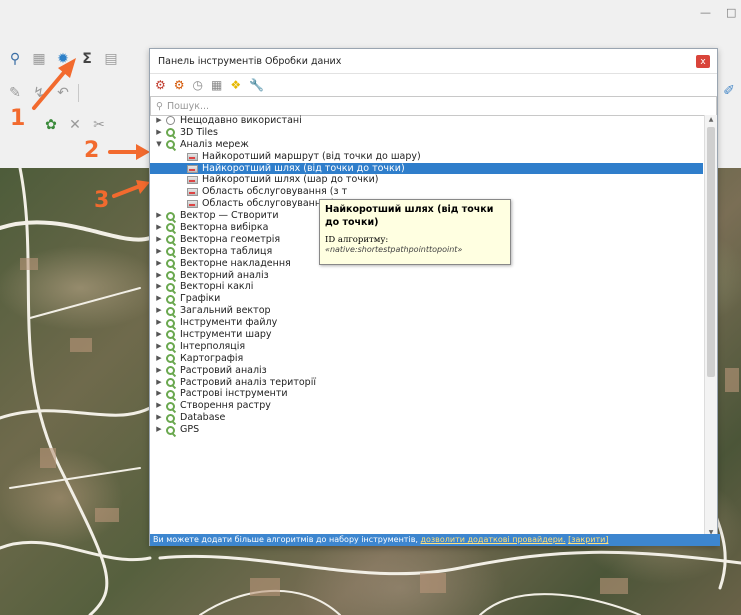  What do you see at coordinates (729, 91) in the screenshot?
I see `pen-icon: ✐` at bounding box center [729, 91].